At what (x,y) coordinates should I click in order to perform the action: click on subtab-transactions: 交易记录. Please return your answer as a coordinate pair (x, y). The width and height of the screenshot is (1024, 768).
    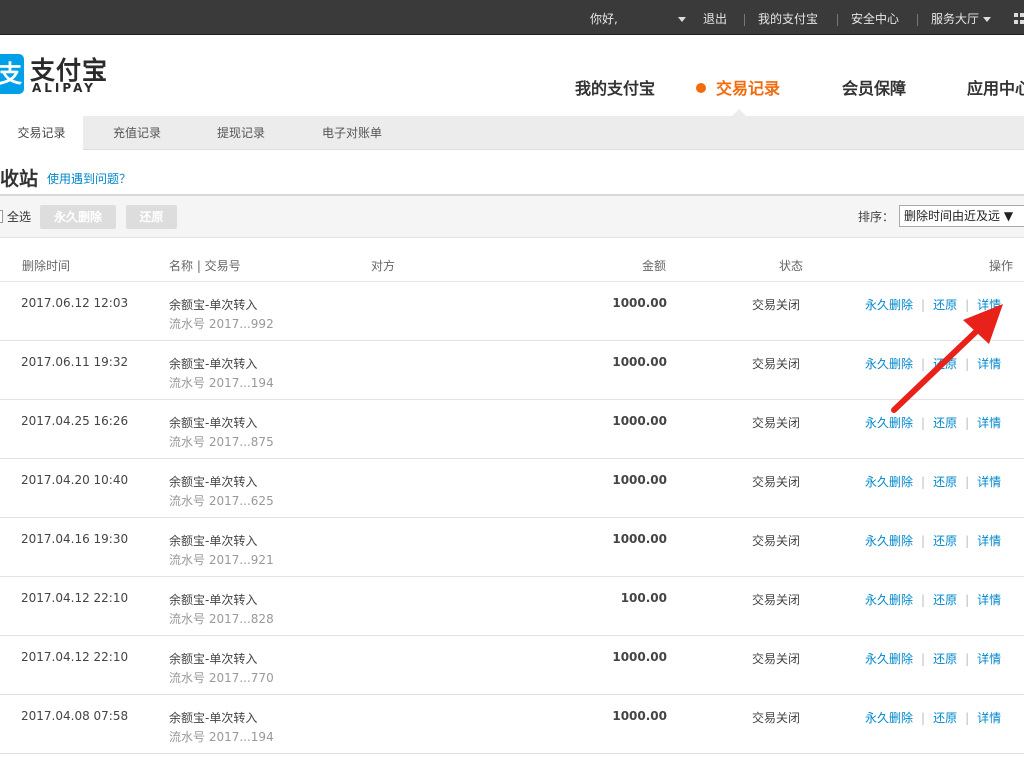
    Looking at the image, I should click on (41, 133).